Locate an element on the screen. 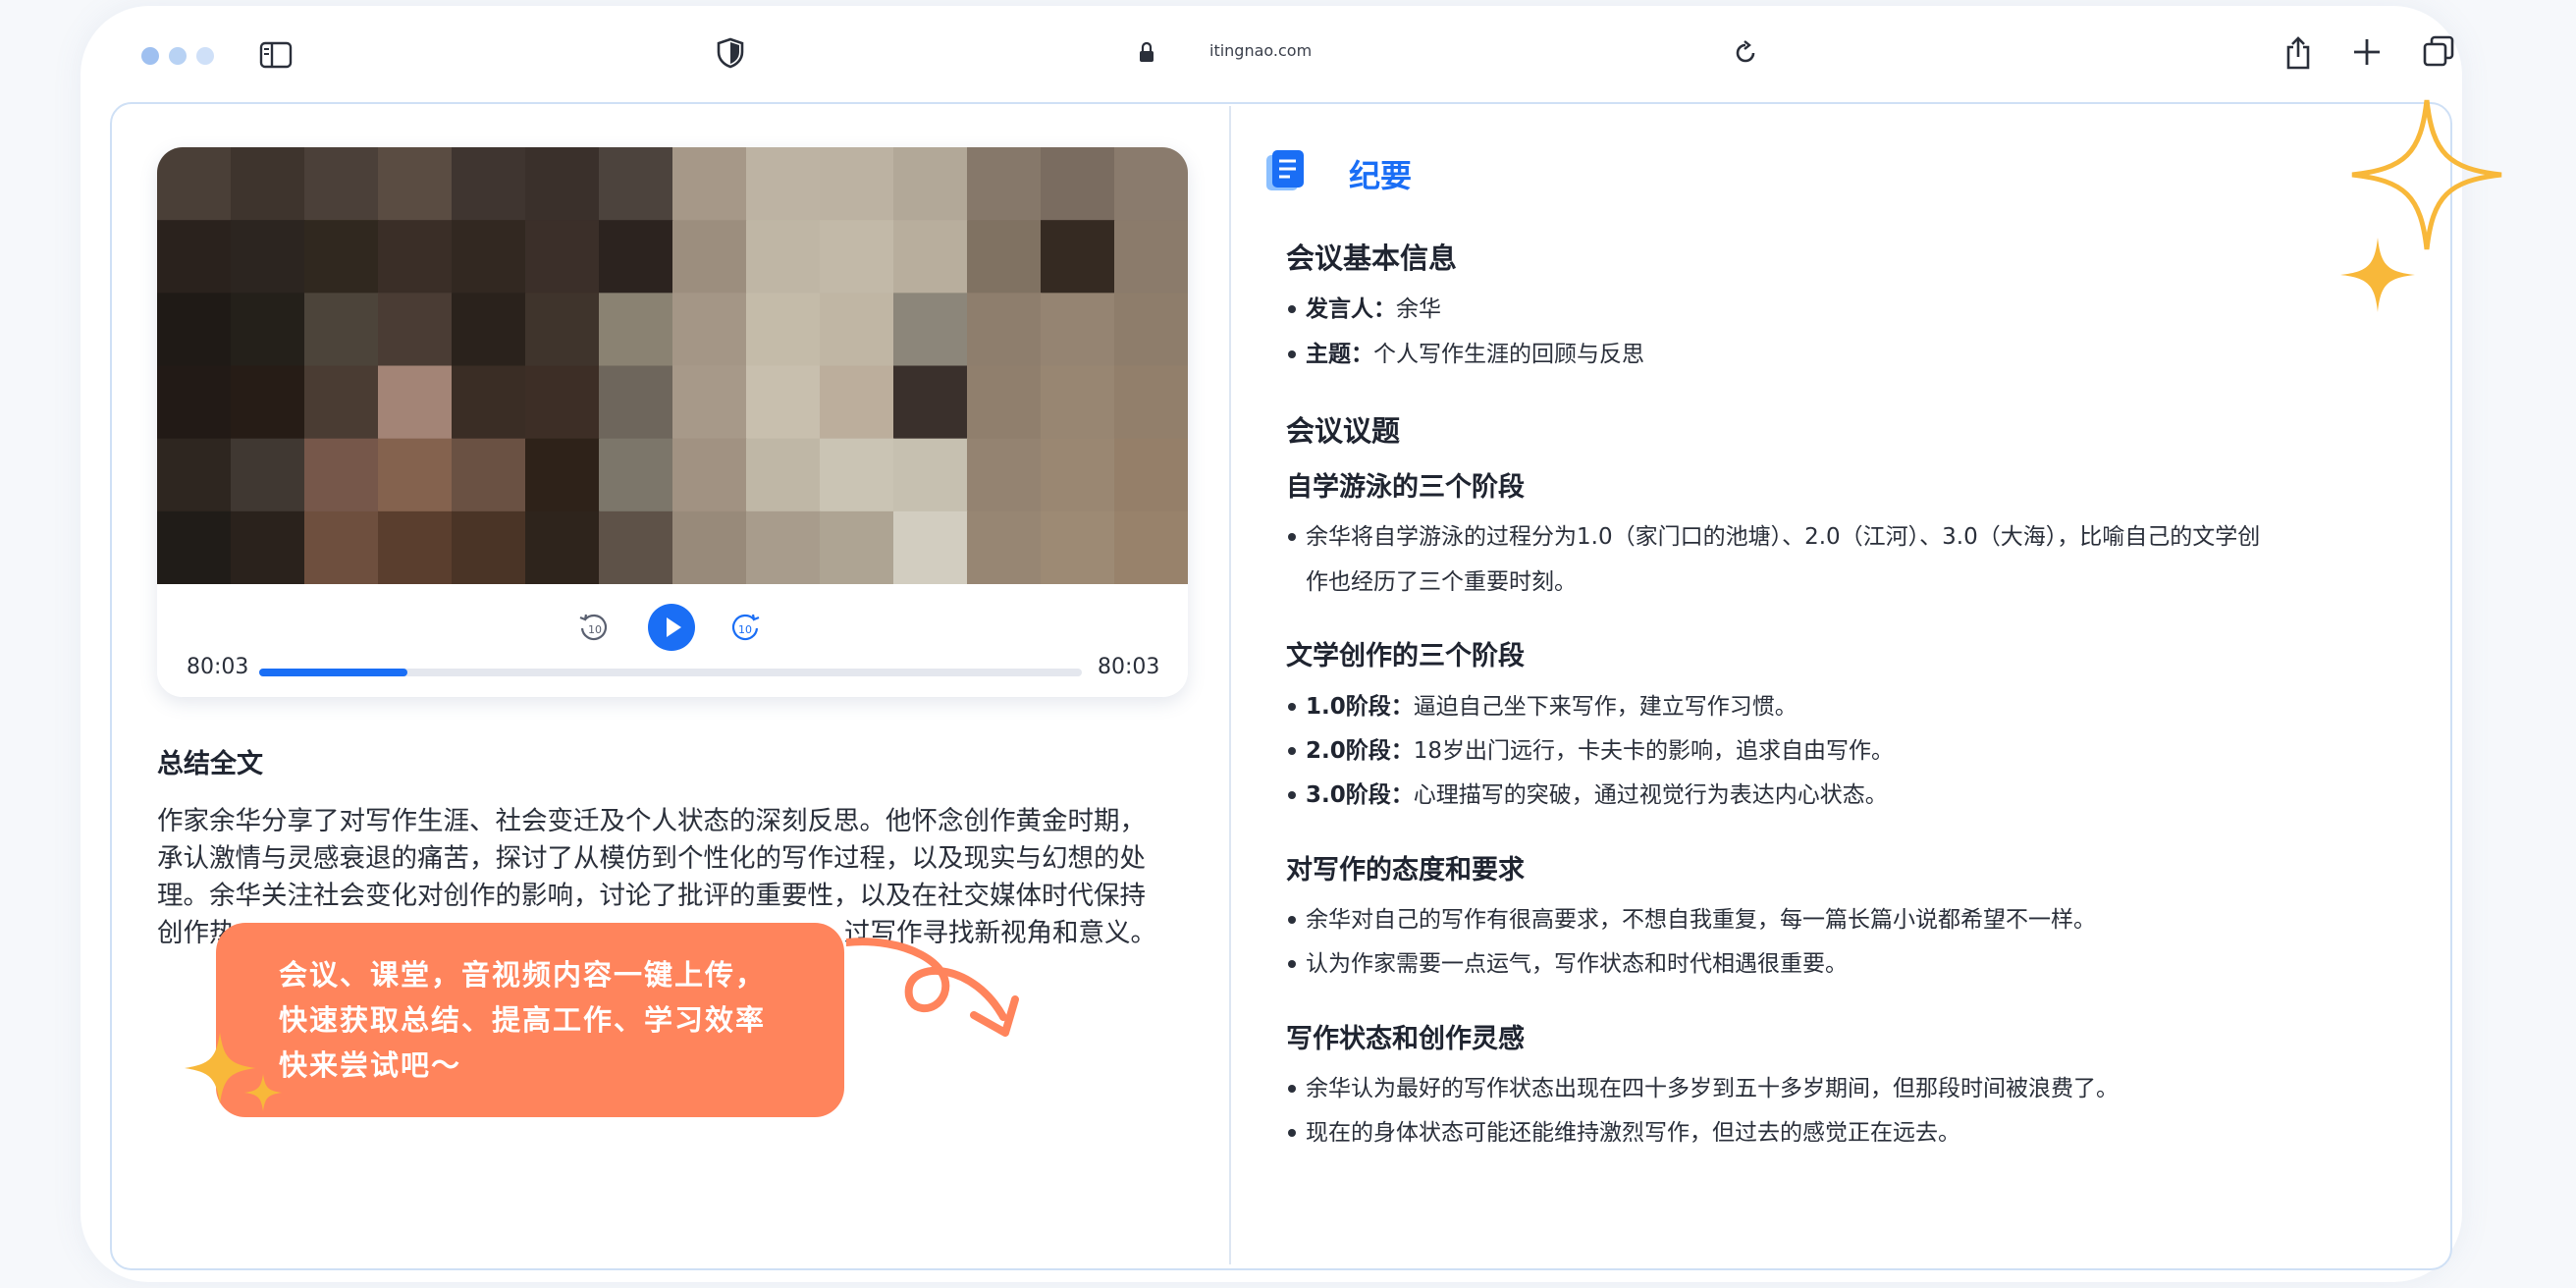 This screenshot has width=2576, height=1288. item-text: 个人写作生涯的回顾与反思 is located at coordinates (1508, 354).